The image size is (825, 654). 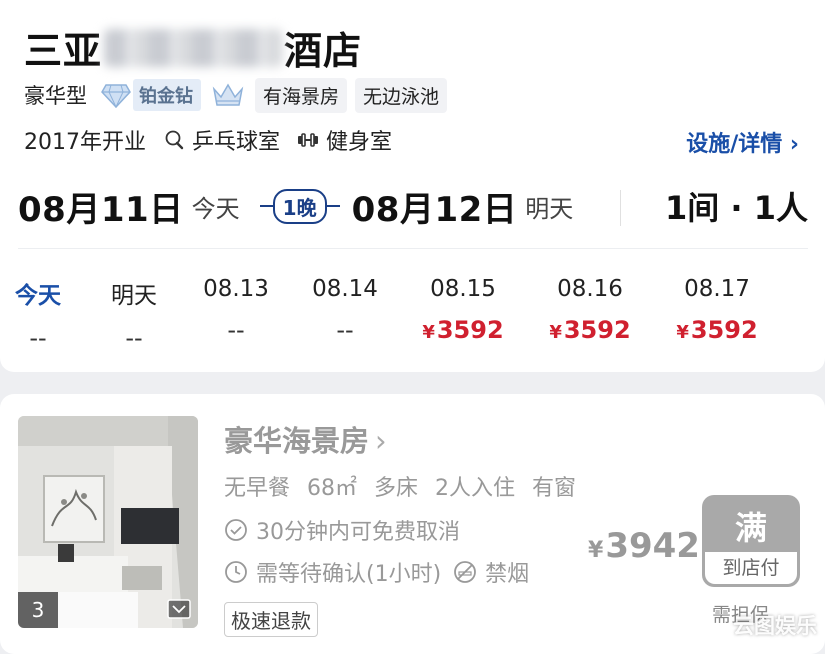 I want to click on facility-row: 2017年开业 乒乓球室 健身室, so click(x=216, y=140).